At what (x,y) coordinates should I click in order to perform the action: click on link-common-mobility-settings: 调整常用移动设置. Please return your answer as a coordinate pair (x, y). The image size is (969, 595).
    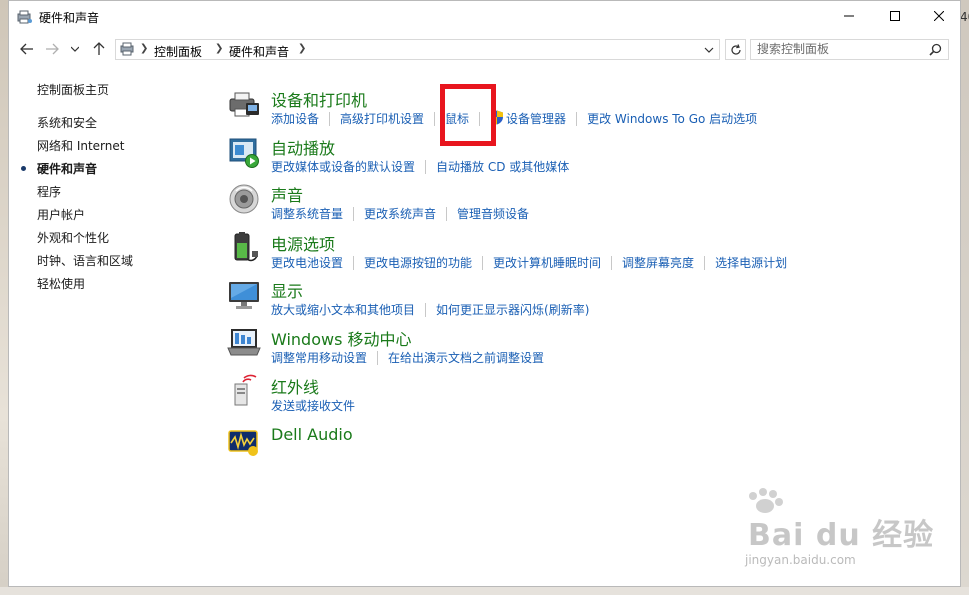
    Looking at the image, I should click on (319, 357).